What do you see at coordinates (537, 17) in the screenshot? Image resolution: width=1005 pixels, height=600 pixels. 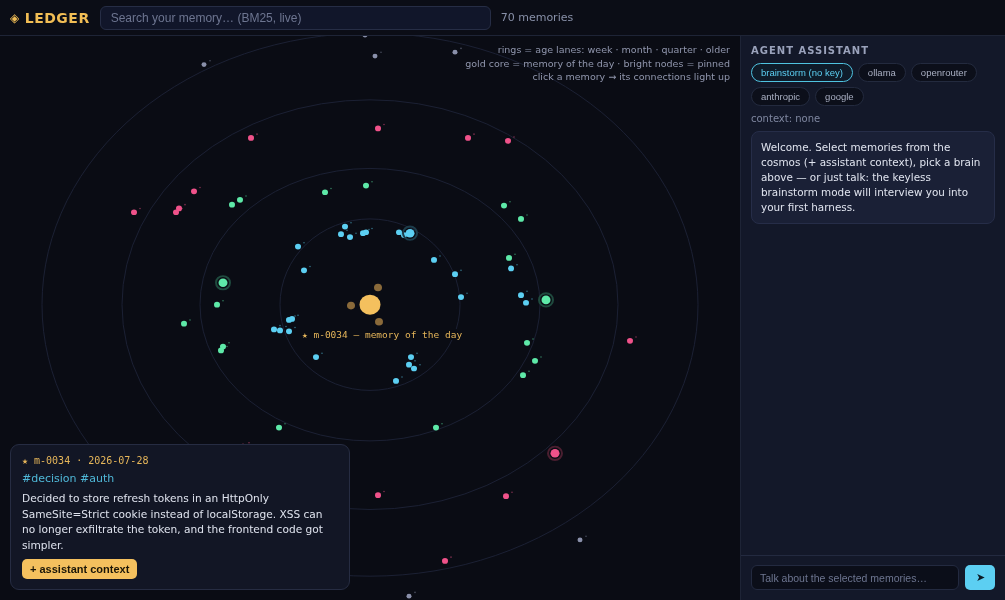 I see `memory-count: 70 memories` at bounding box center [537, 17].